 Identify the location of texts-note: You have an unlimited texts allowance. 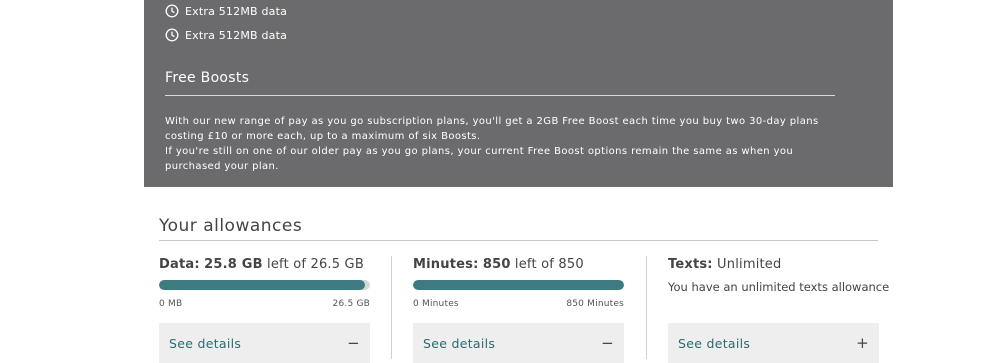
(779, 287).